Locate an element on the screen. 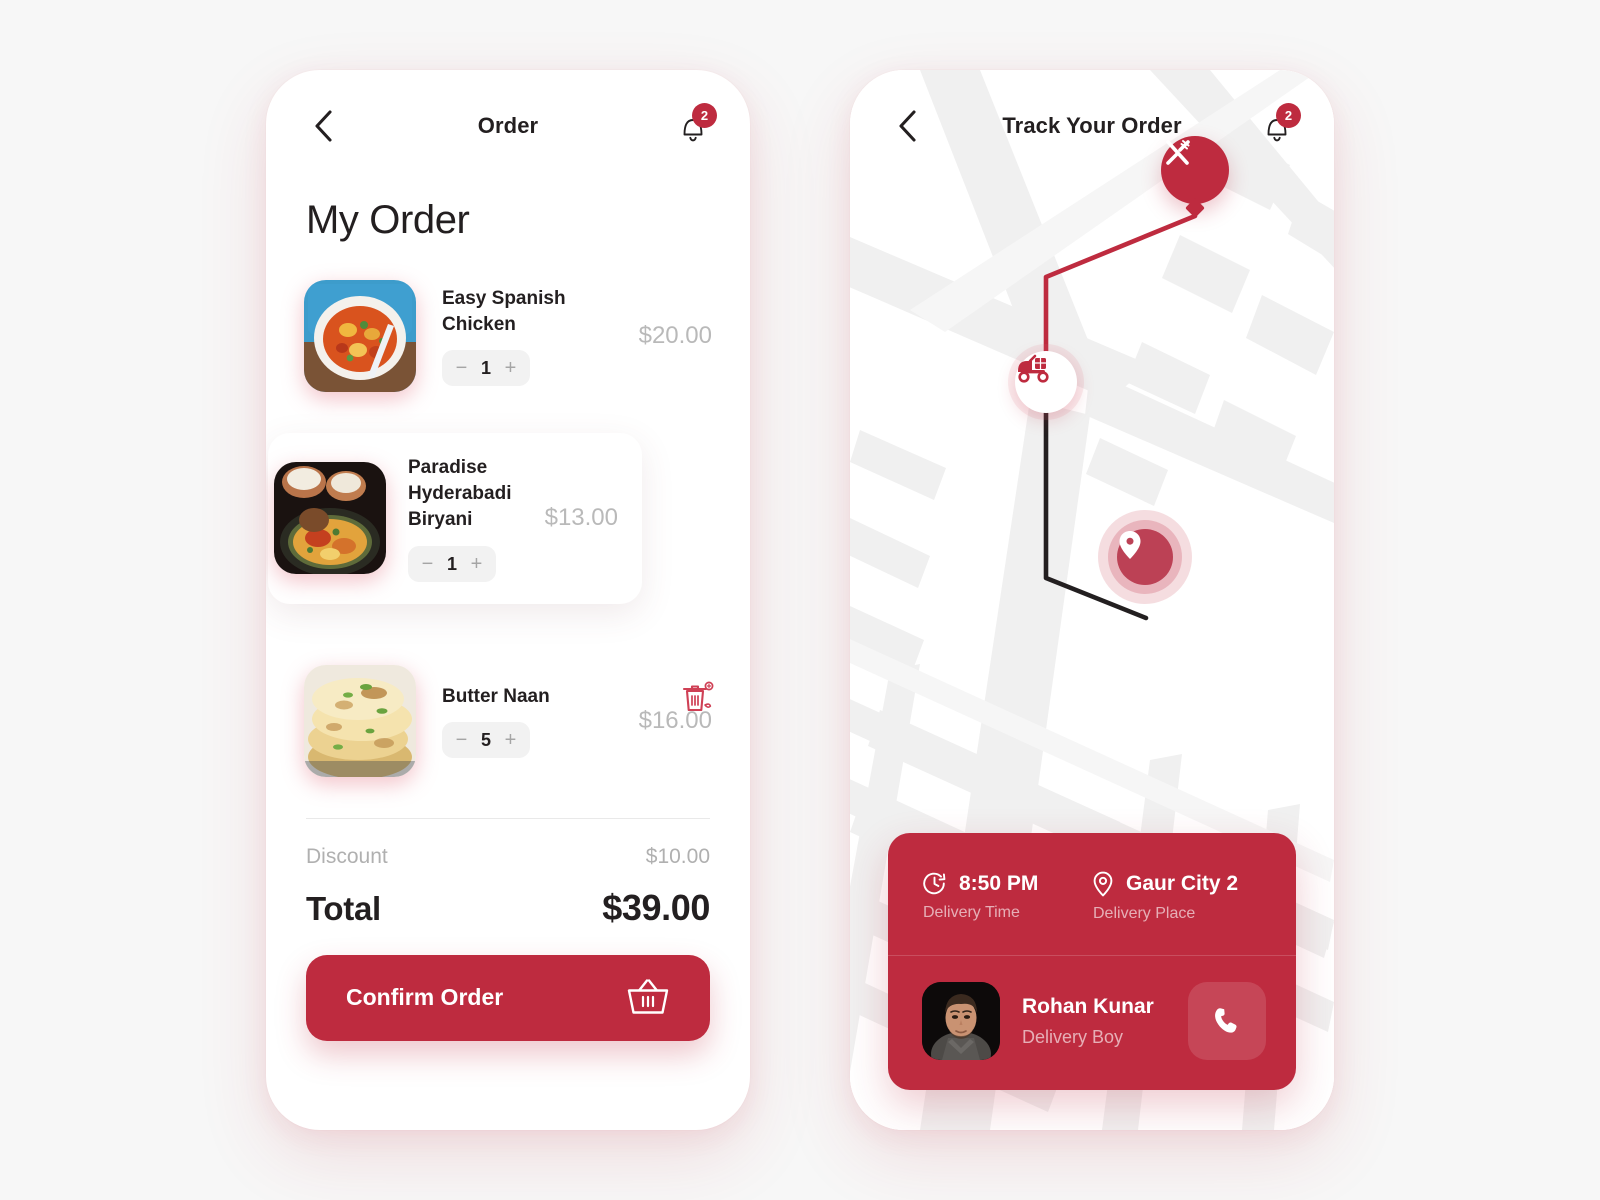 Image resolution: width=1600 pixels, height=1200 pixels. courier-marker is located at coordinates (1046, 382).